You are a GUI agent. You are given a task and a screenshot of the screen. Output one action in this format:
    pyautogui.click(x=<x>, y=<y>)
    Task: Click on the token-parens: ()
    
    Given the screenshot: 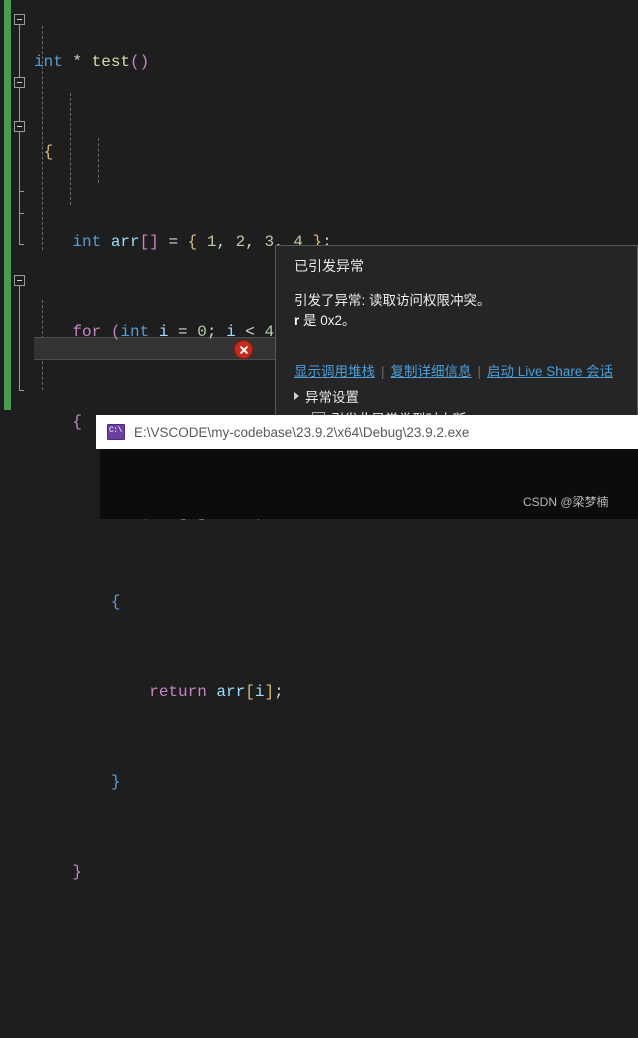 What is the action you would take?
    pyautogui.click(x=140, y=62)
    